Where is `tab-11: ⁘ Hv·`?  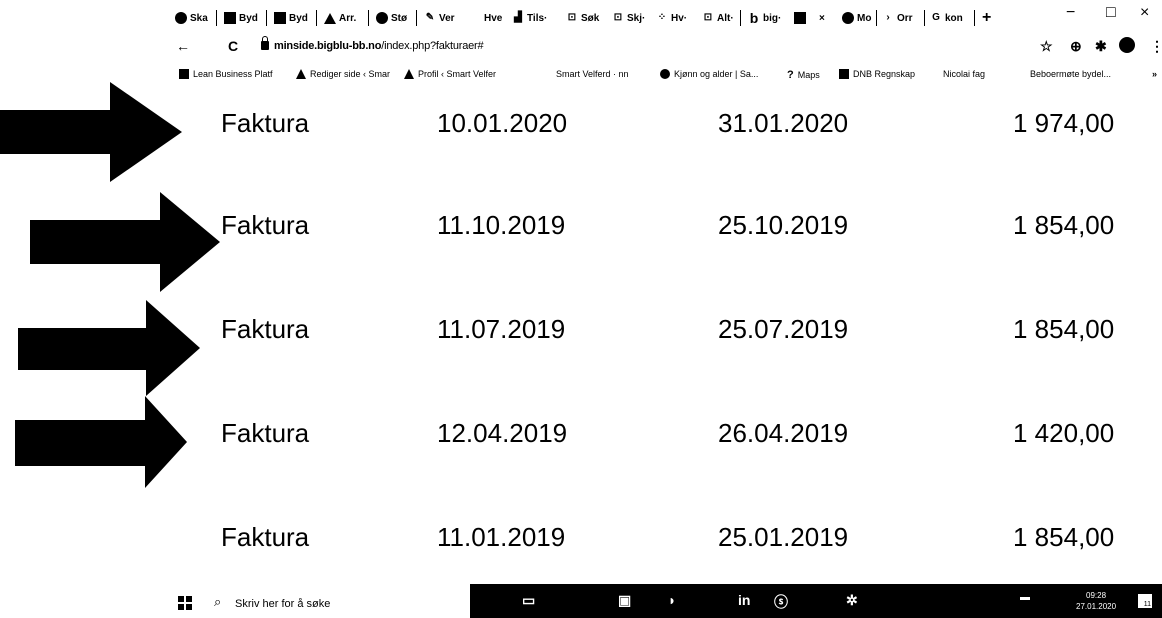 tab-11: ⁘ Hv· is located at coordinates (671, 18).